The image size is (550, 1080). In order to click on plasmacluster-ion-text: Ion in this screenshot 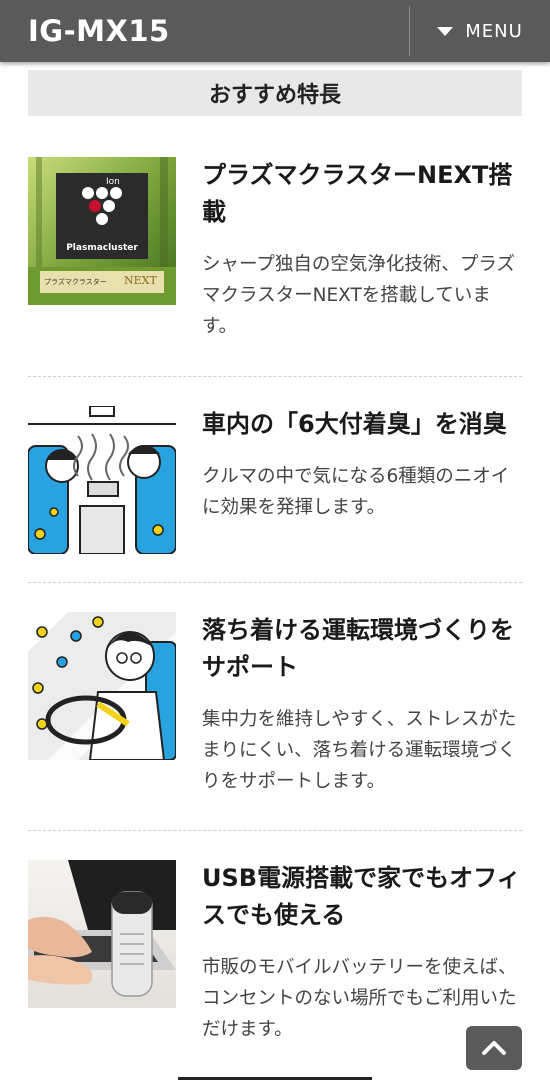, I will do `click(113, 182)`.